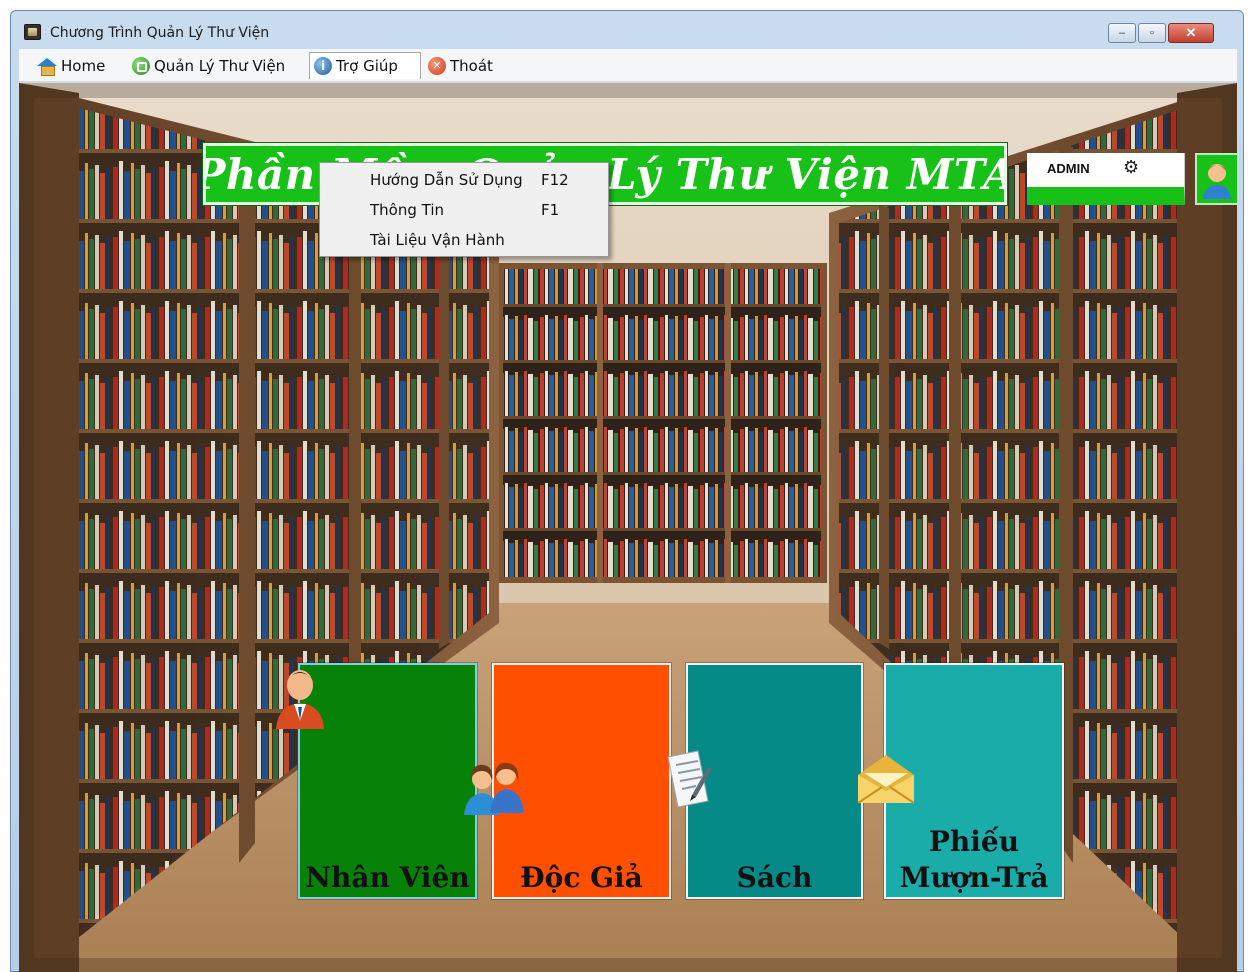 This screenshot has width=1250, height=972. I want to click on tile-loan-slips-label-line2: Mượn-Trả, so click(974, 877).